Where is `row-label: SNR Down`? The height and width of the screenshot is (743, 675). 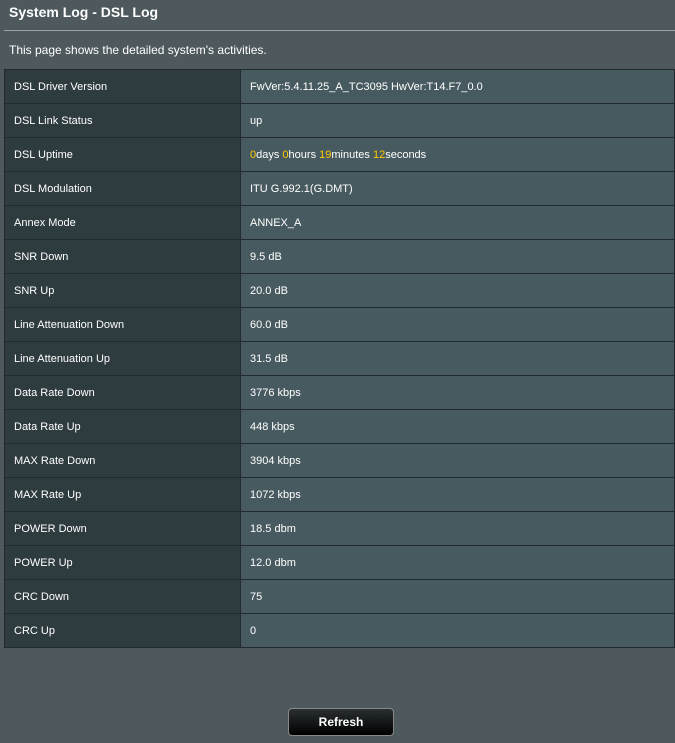 row-label: SNR Down is located at coordinates (122, 256).